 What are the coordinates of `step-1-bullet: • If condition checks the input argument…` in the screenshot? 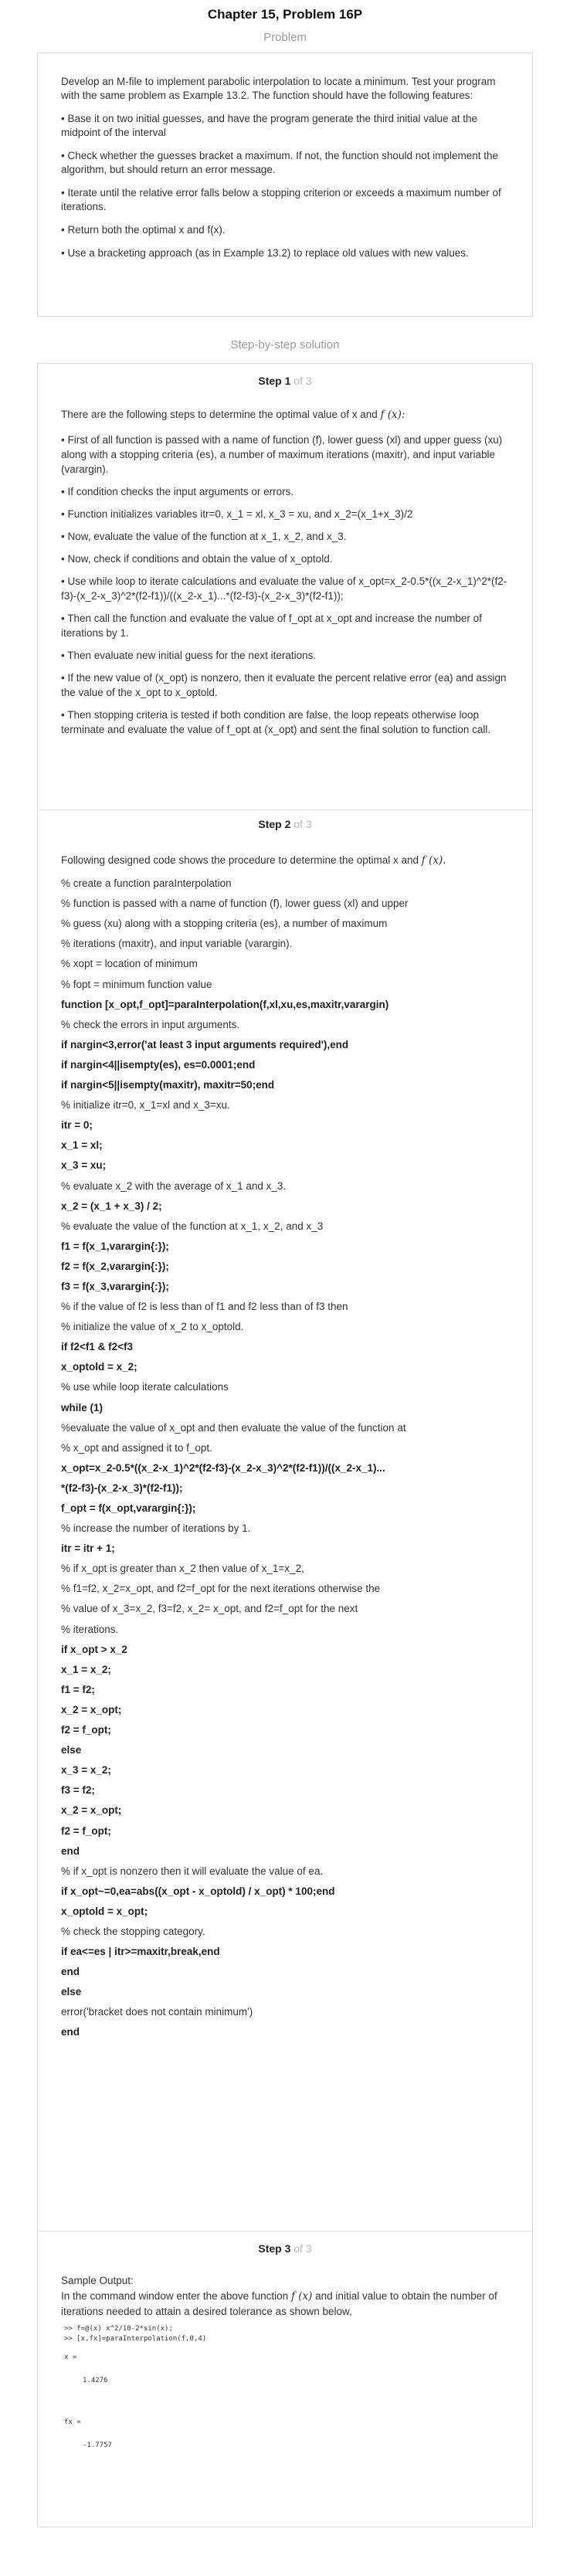 It's located at (177, 492).